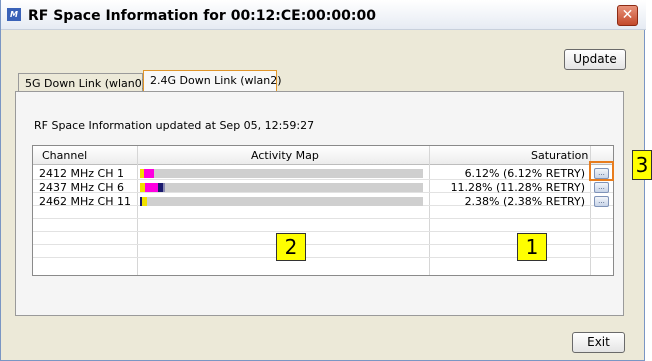  Describe the element at coordinates (212, 81) in the screenshot. I see `tab-2-4g-down-link: 2.4G Down Link (wlan2)` at that location.